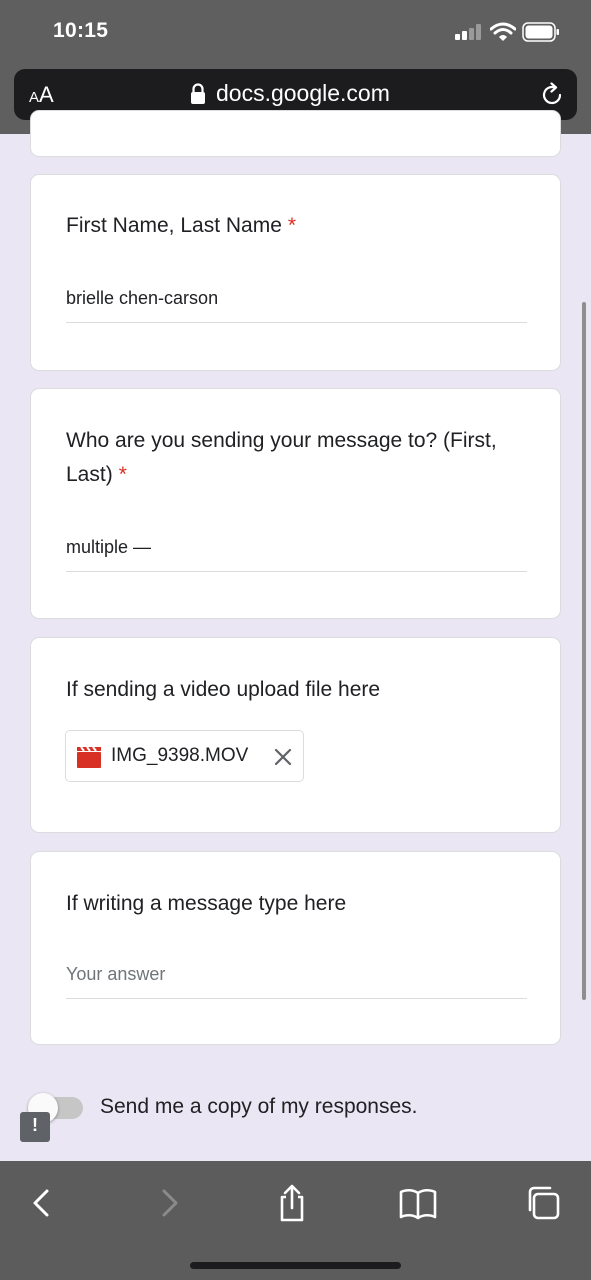 Image resolution: width=591 pixels, height=1280 pixels. I want to click on browser-bottom-toolbar, so click(295, 1220).